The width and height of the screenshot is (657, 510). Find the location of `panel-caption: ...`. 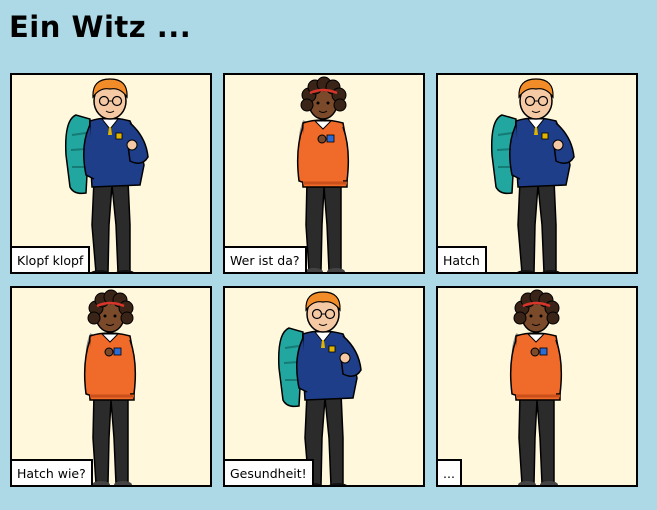

panel-caption: ... is located at coordinates (450, 472).